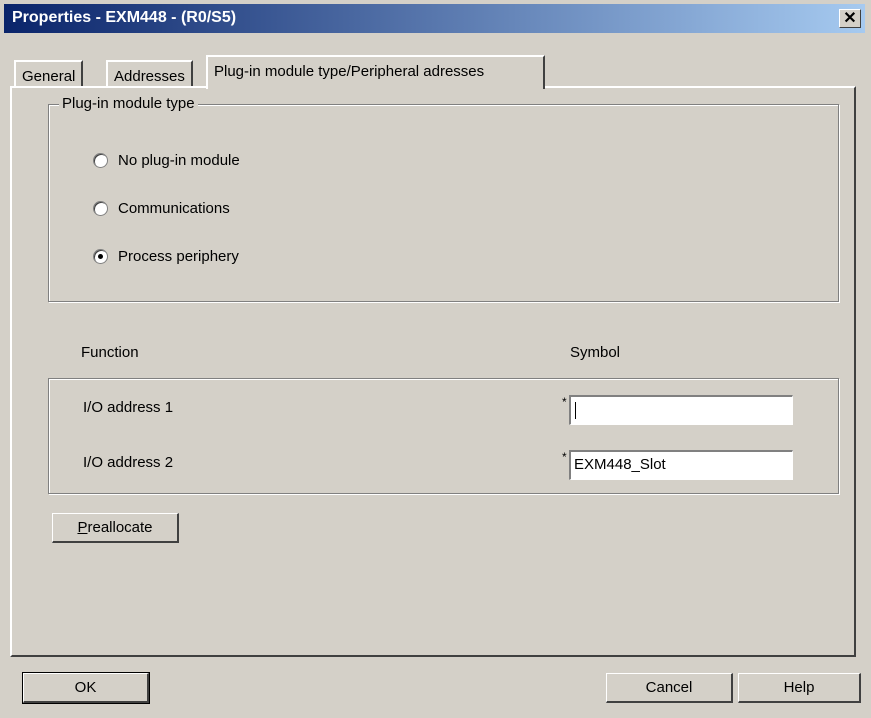 This screenshot has width=871, height=718. I want to click on io-address-2-marker: *, so click(564, 457).